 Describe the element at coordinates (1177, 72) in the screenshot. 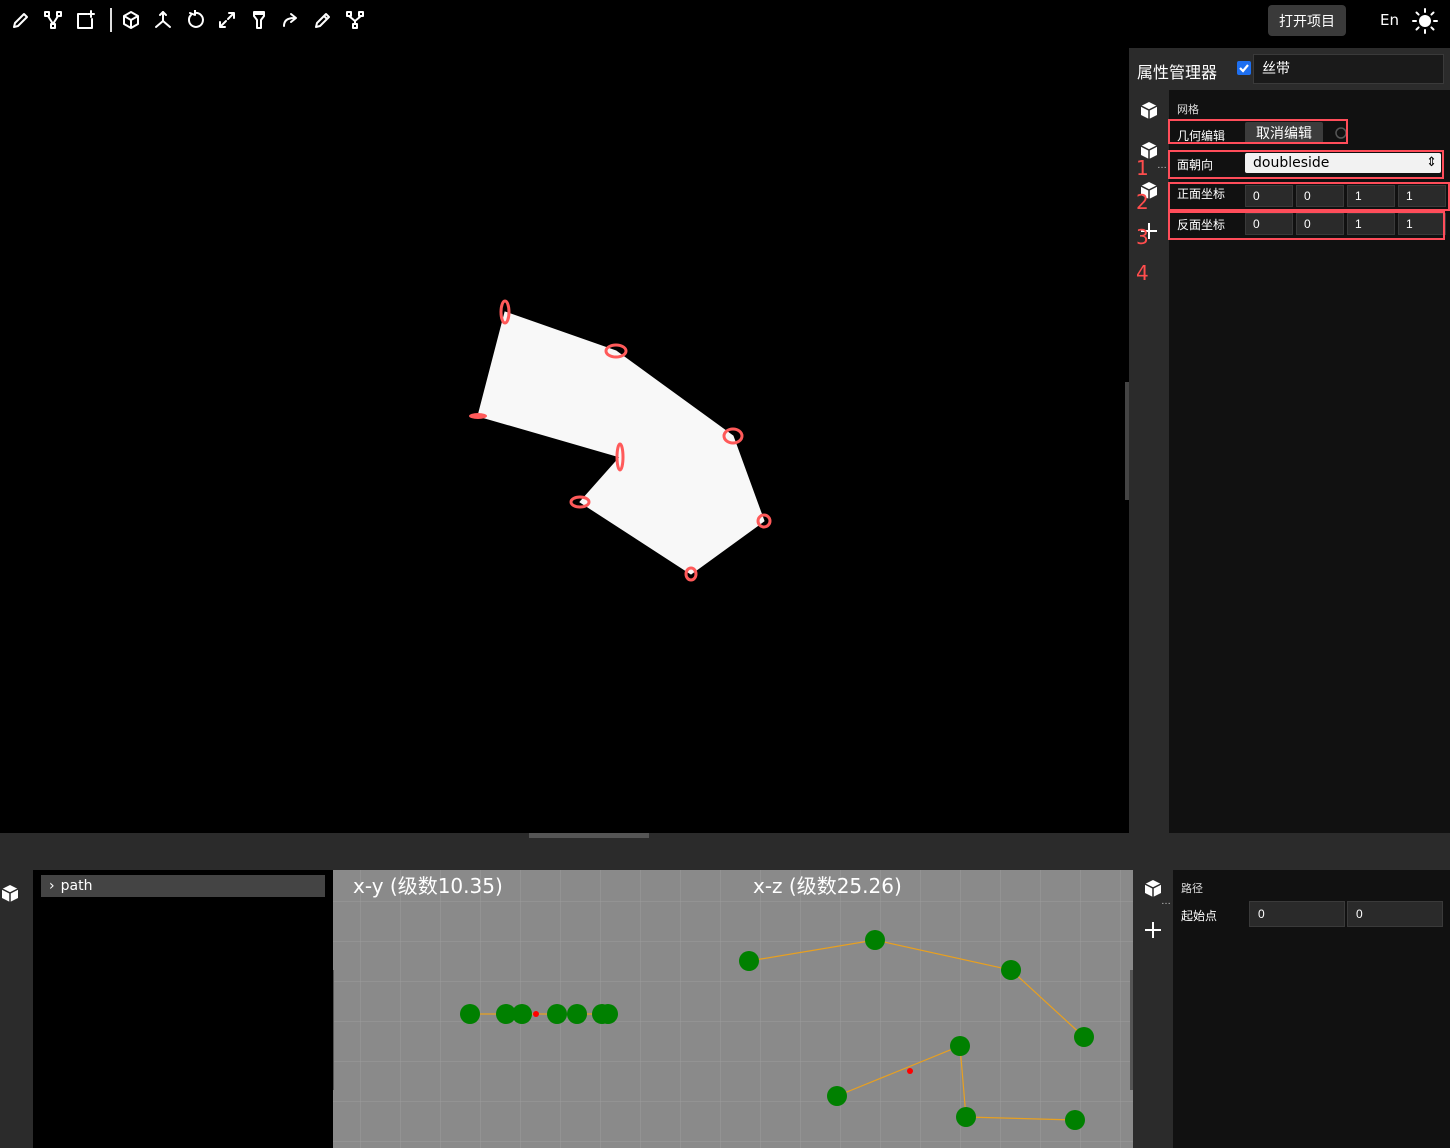

I see `panel-title: 属性管理器` at that location.